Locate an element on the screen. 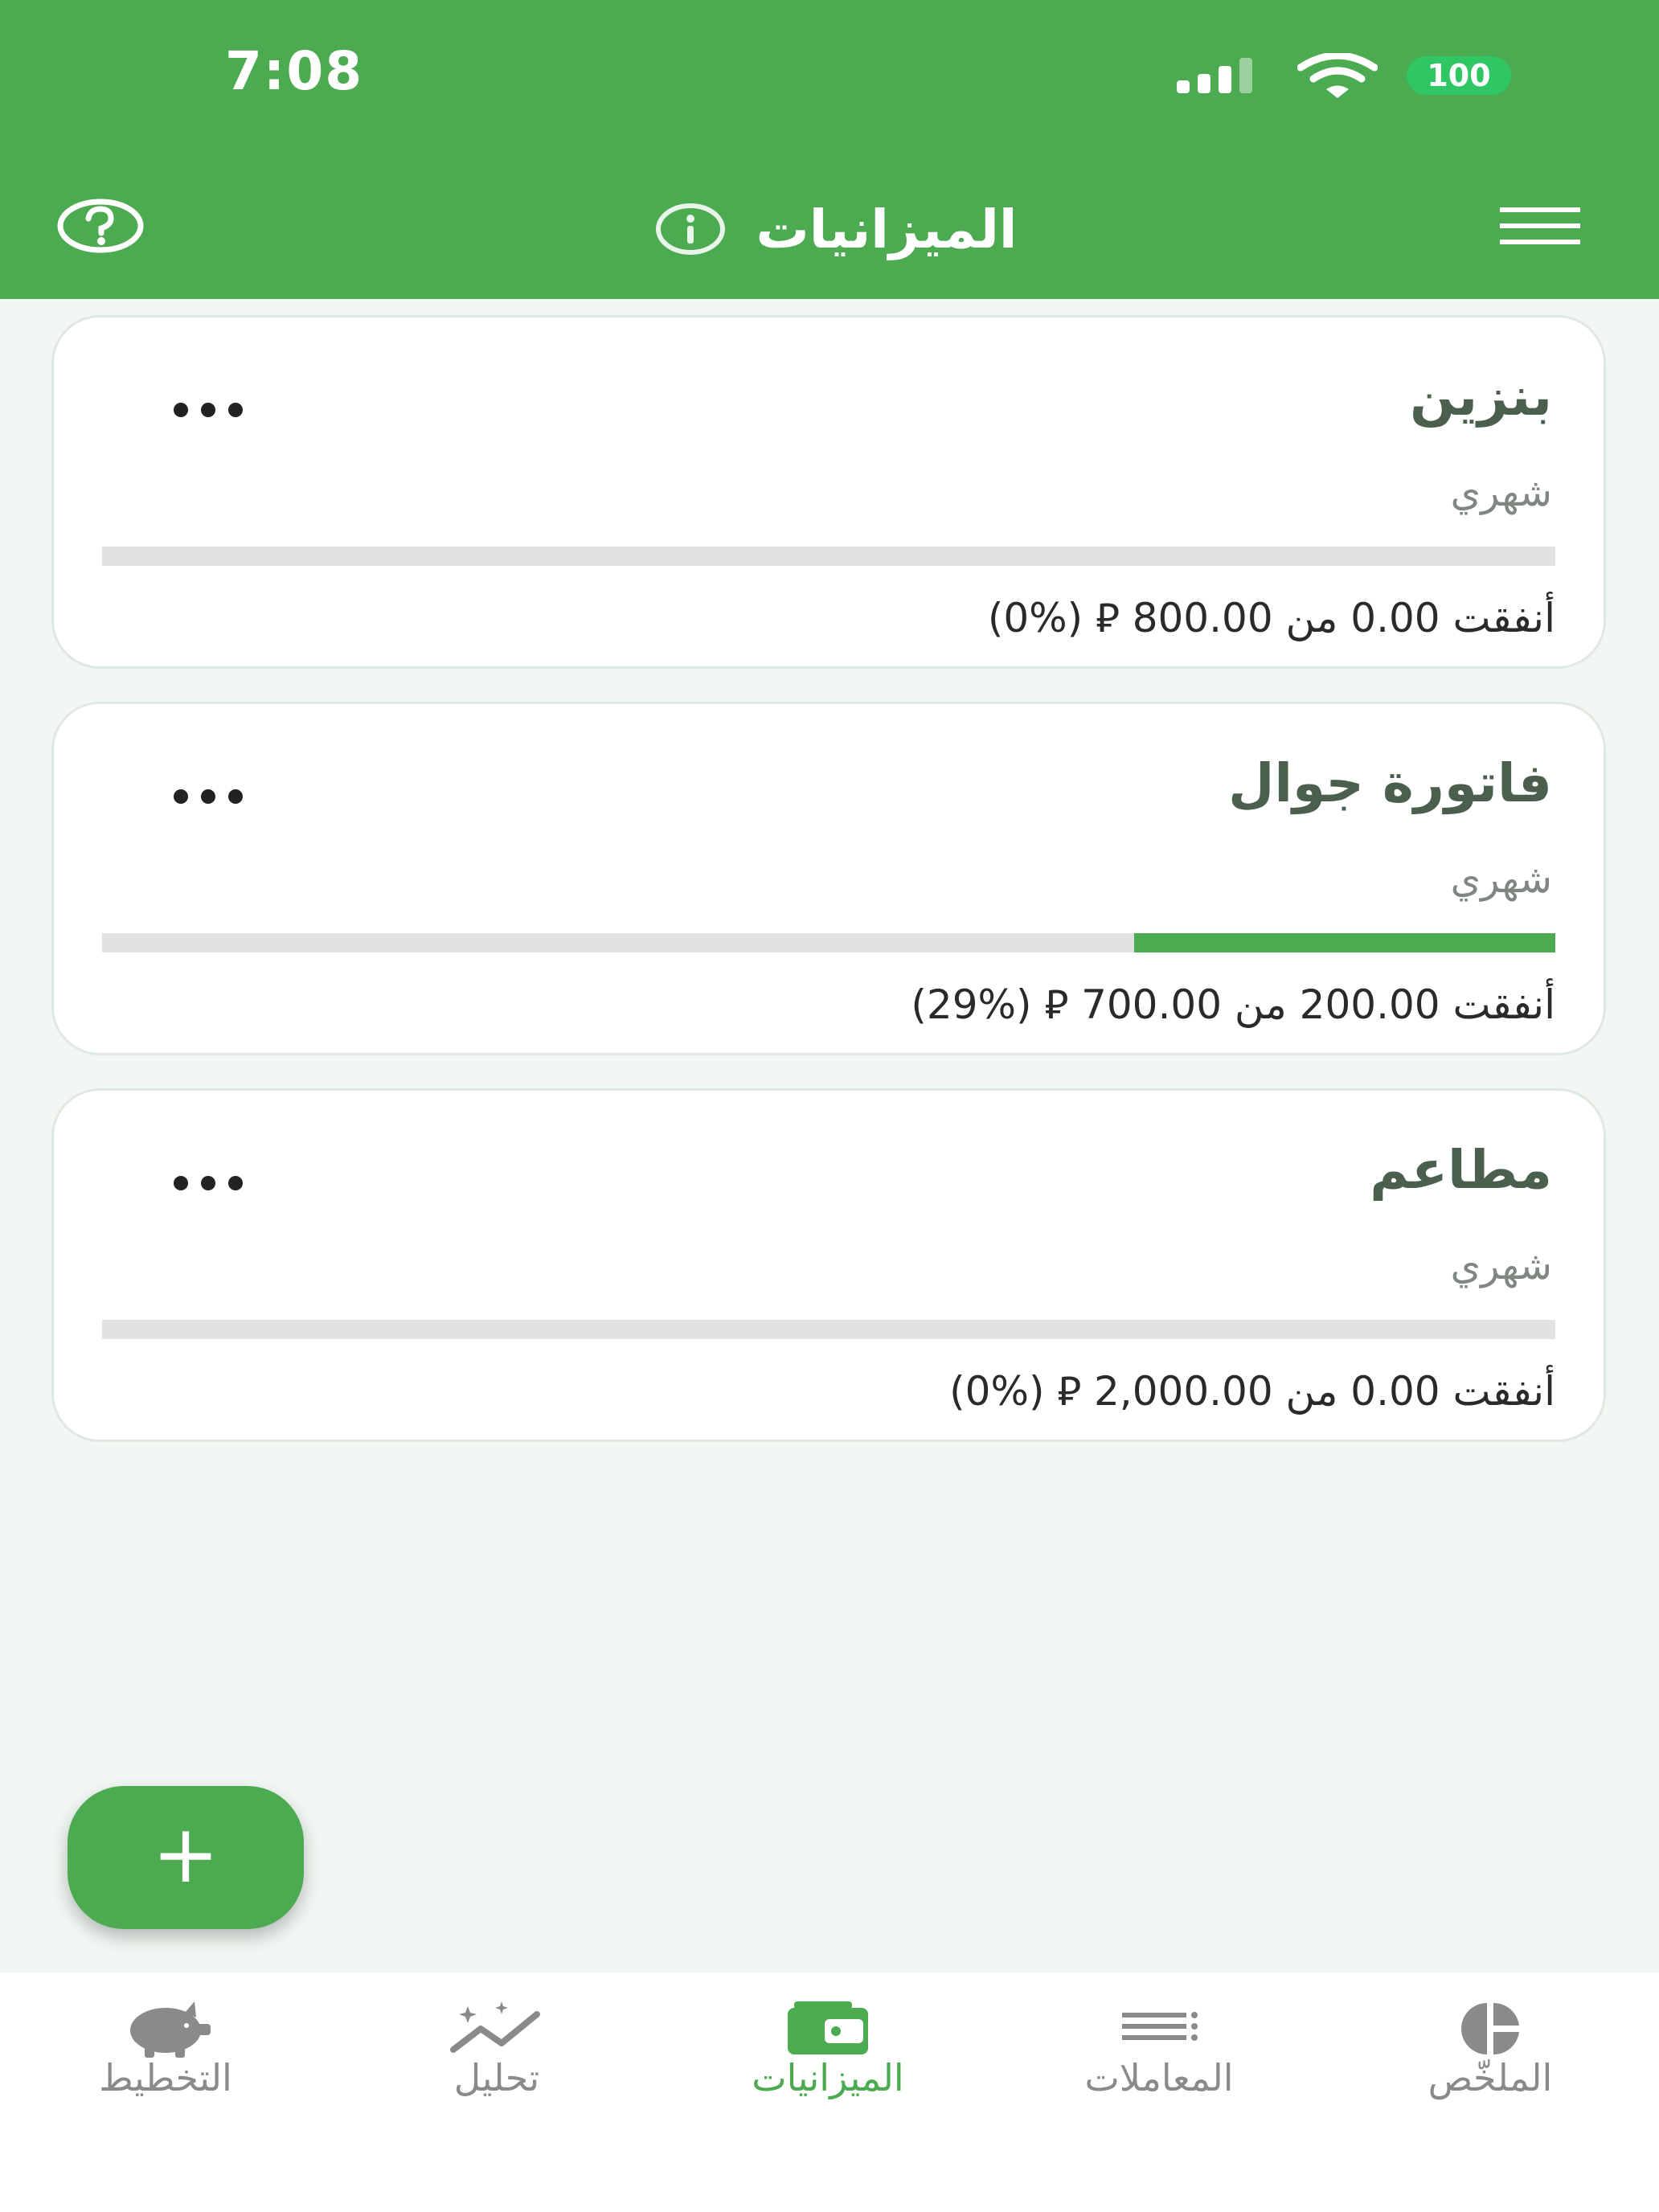 The width and height of the screenshot is (1659, 2212). nav-item-planning: التخطيط is located at coordinates (165, 2052).